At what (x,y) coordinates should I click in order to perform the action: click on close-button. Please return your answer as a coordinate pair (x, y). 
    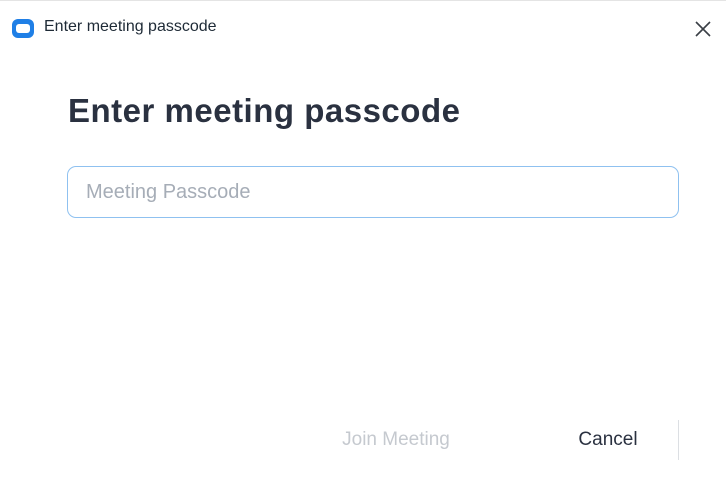
    Looking at the image, I should click on (703, 29).